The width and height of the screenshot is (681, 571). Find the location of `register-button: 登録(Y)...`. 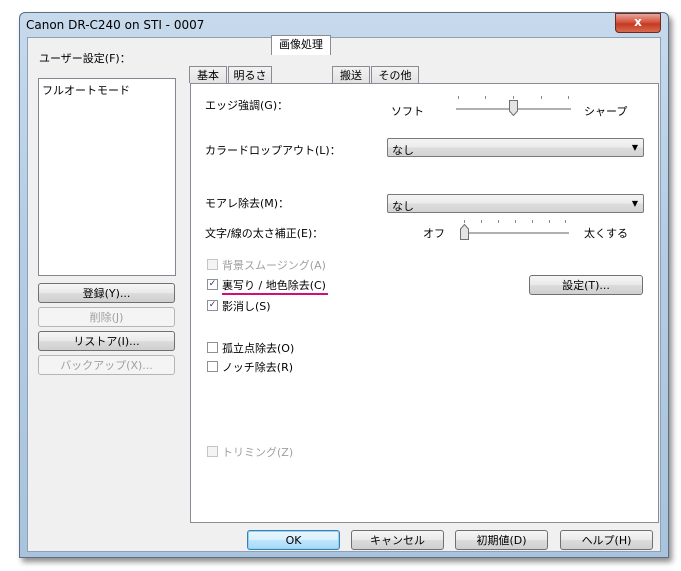

register-button: 登録(Y)... is located at coordinates (106, 293).